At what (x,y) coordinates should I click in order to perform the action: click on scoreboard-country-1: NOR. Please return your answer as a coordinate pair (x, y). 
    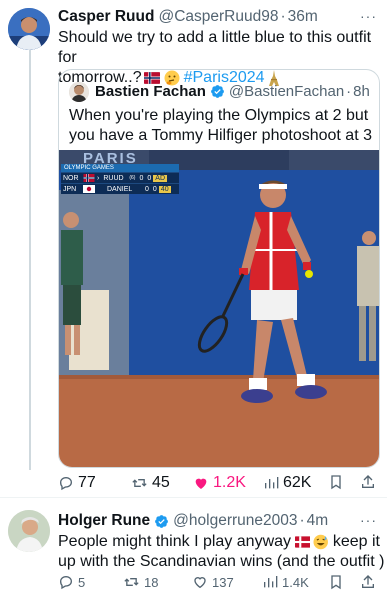
    Looking at the image, I should click on (71, 178).